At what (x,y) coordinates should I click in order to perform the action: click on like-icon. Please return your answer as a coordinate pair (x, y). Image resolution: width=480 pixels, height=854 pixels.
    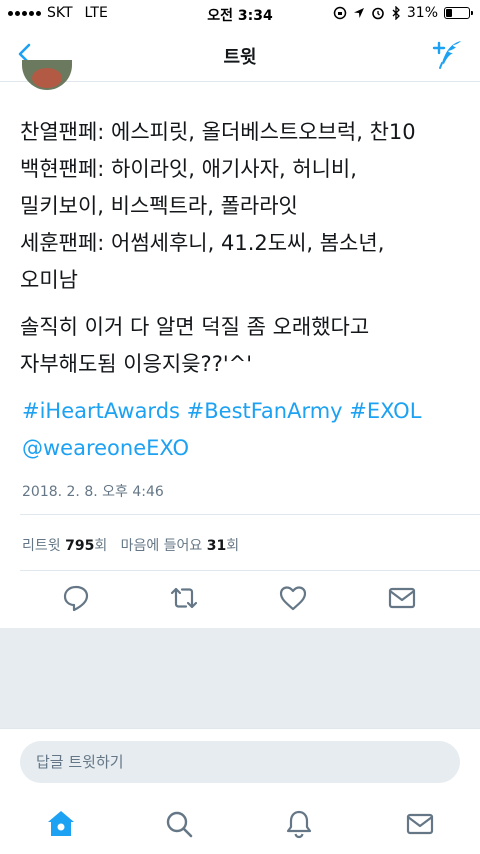
    Looking at the image, I should click on (293, 598).